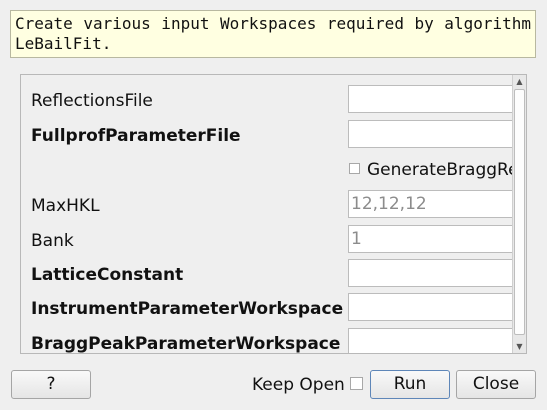 The image size is (547, 410). What do you see at coordinates (266, 170) in the screenshot?
I see `property-row-generate-bragg-re: GenerateBraggRe` at bounding box center [266, 170].